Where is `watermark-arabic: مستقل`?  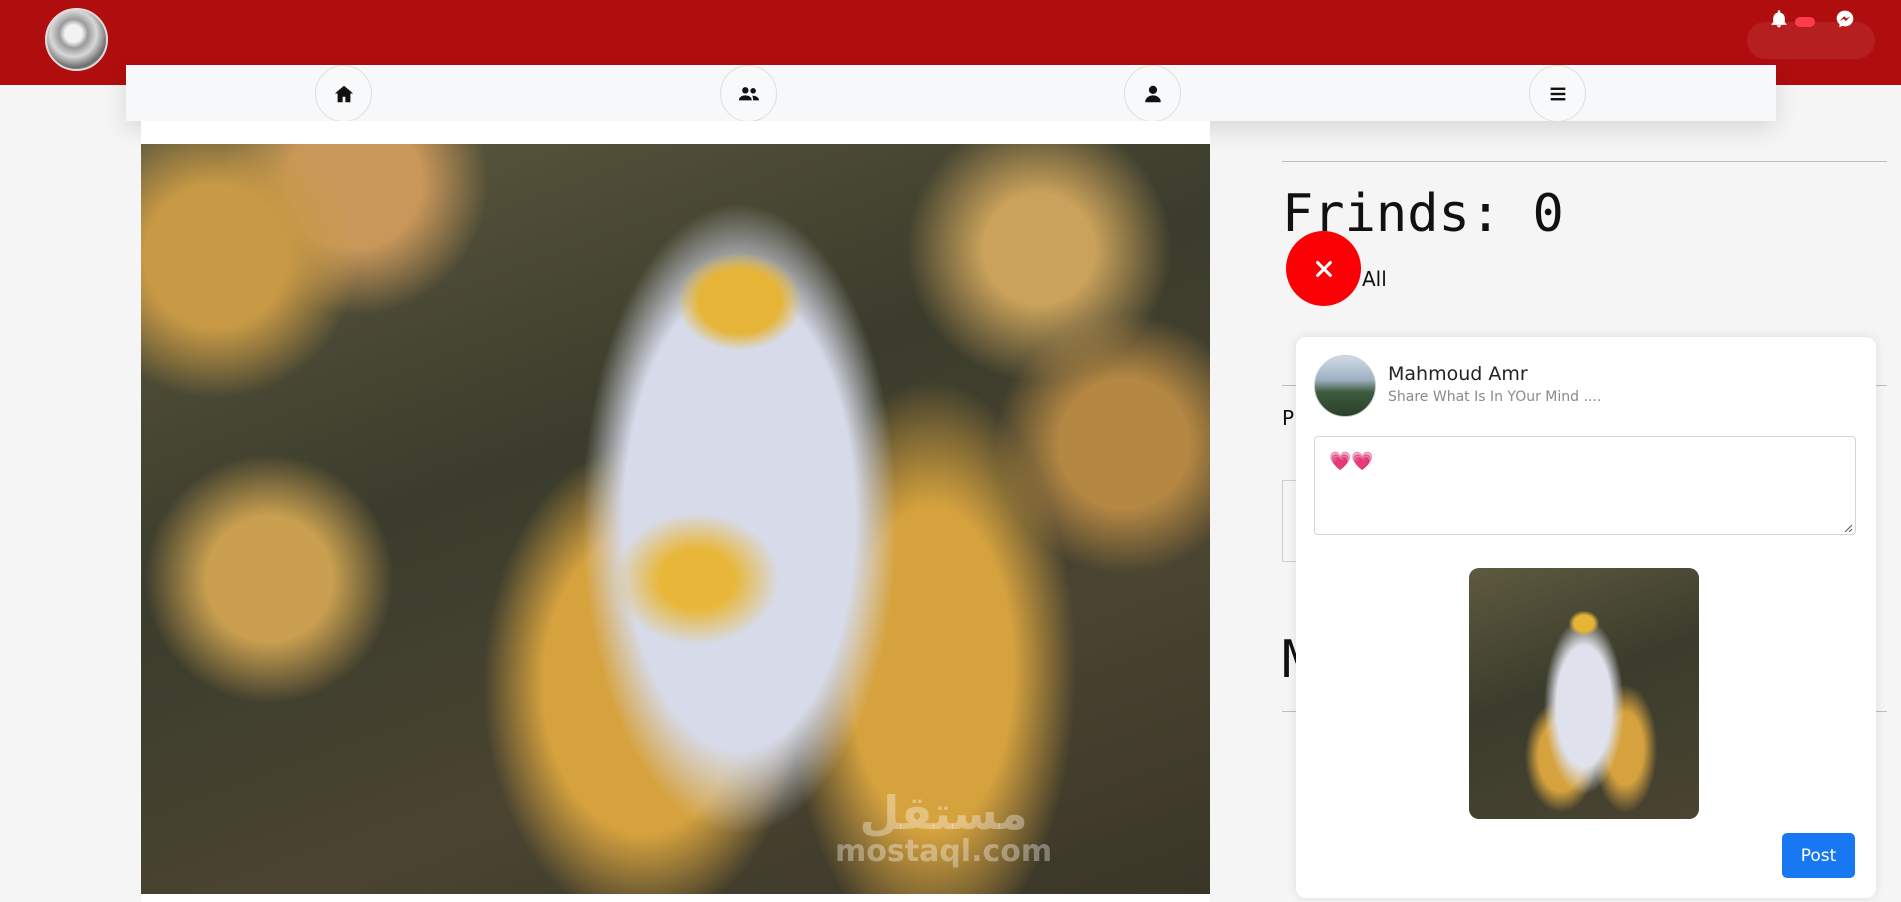 watermark-arabic: مستقل is located at coordinates (943, 813).